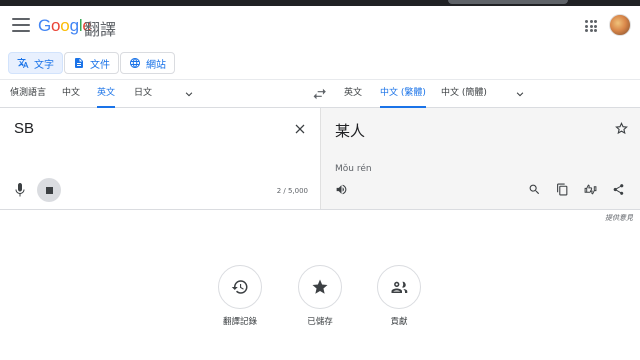 This screenshot has height=360, width=640. I want to click on mode-document-button: 文件, so click(91, 63).